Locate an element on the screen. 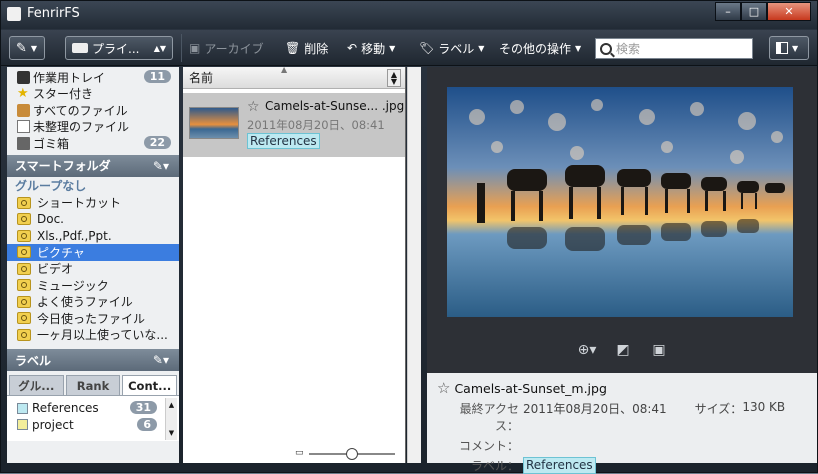  file-thumbnail is located at coordinates (214, 123).